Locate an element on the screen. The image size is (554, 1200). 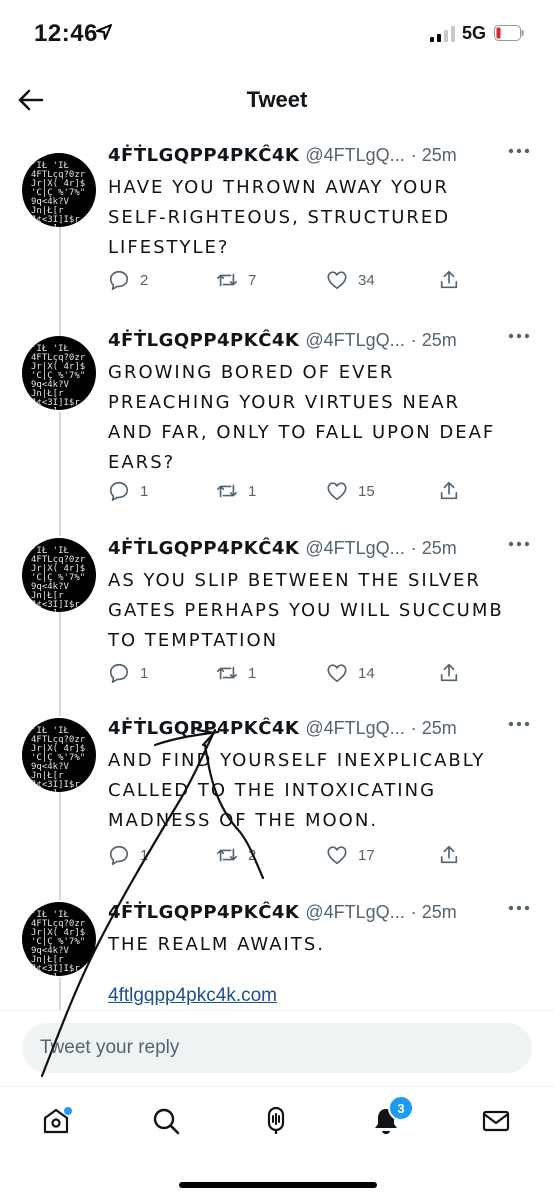
status-time: 12:46 is located at coordinates (66, 33).